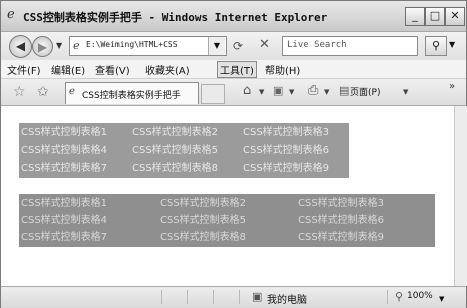 The image size is (467, 308). What do you see at coordinates (399, 296) in the screenshot?
I see `zoom-icon: ⚲` at bounding box center [399, 296].